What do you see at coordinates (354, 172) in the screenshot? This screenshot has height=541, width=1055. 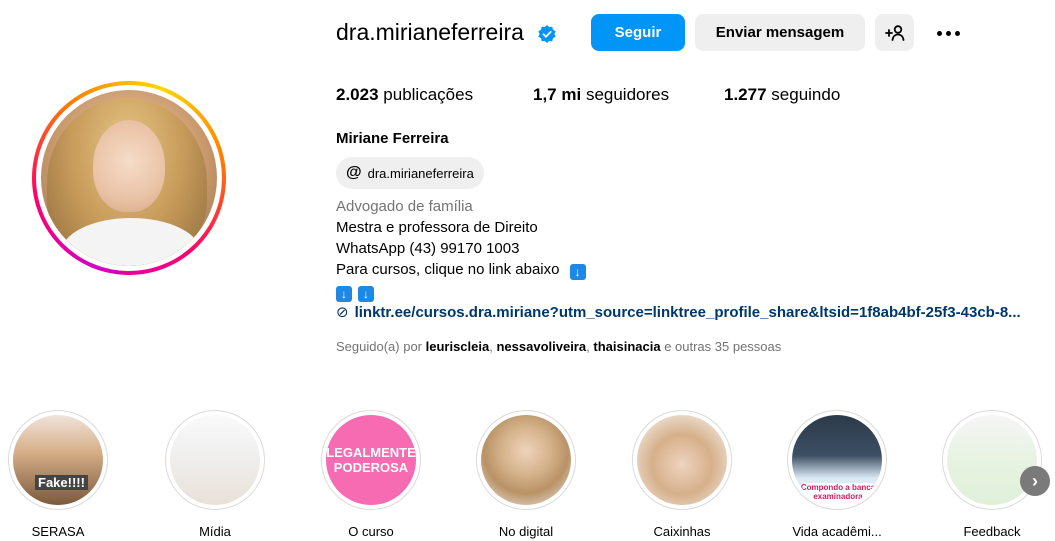 I see `threads-icon: @` at bounding box center [354, 172].